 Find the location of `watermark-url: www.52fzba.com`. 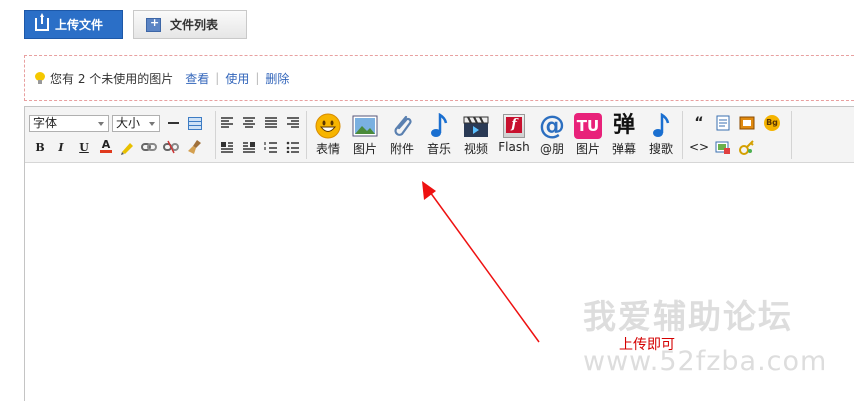

watermark-url: www.52fzba.com is located at coordinates (705, 361).